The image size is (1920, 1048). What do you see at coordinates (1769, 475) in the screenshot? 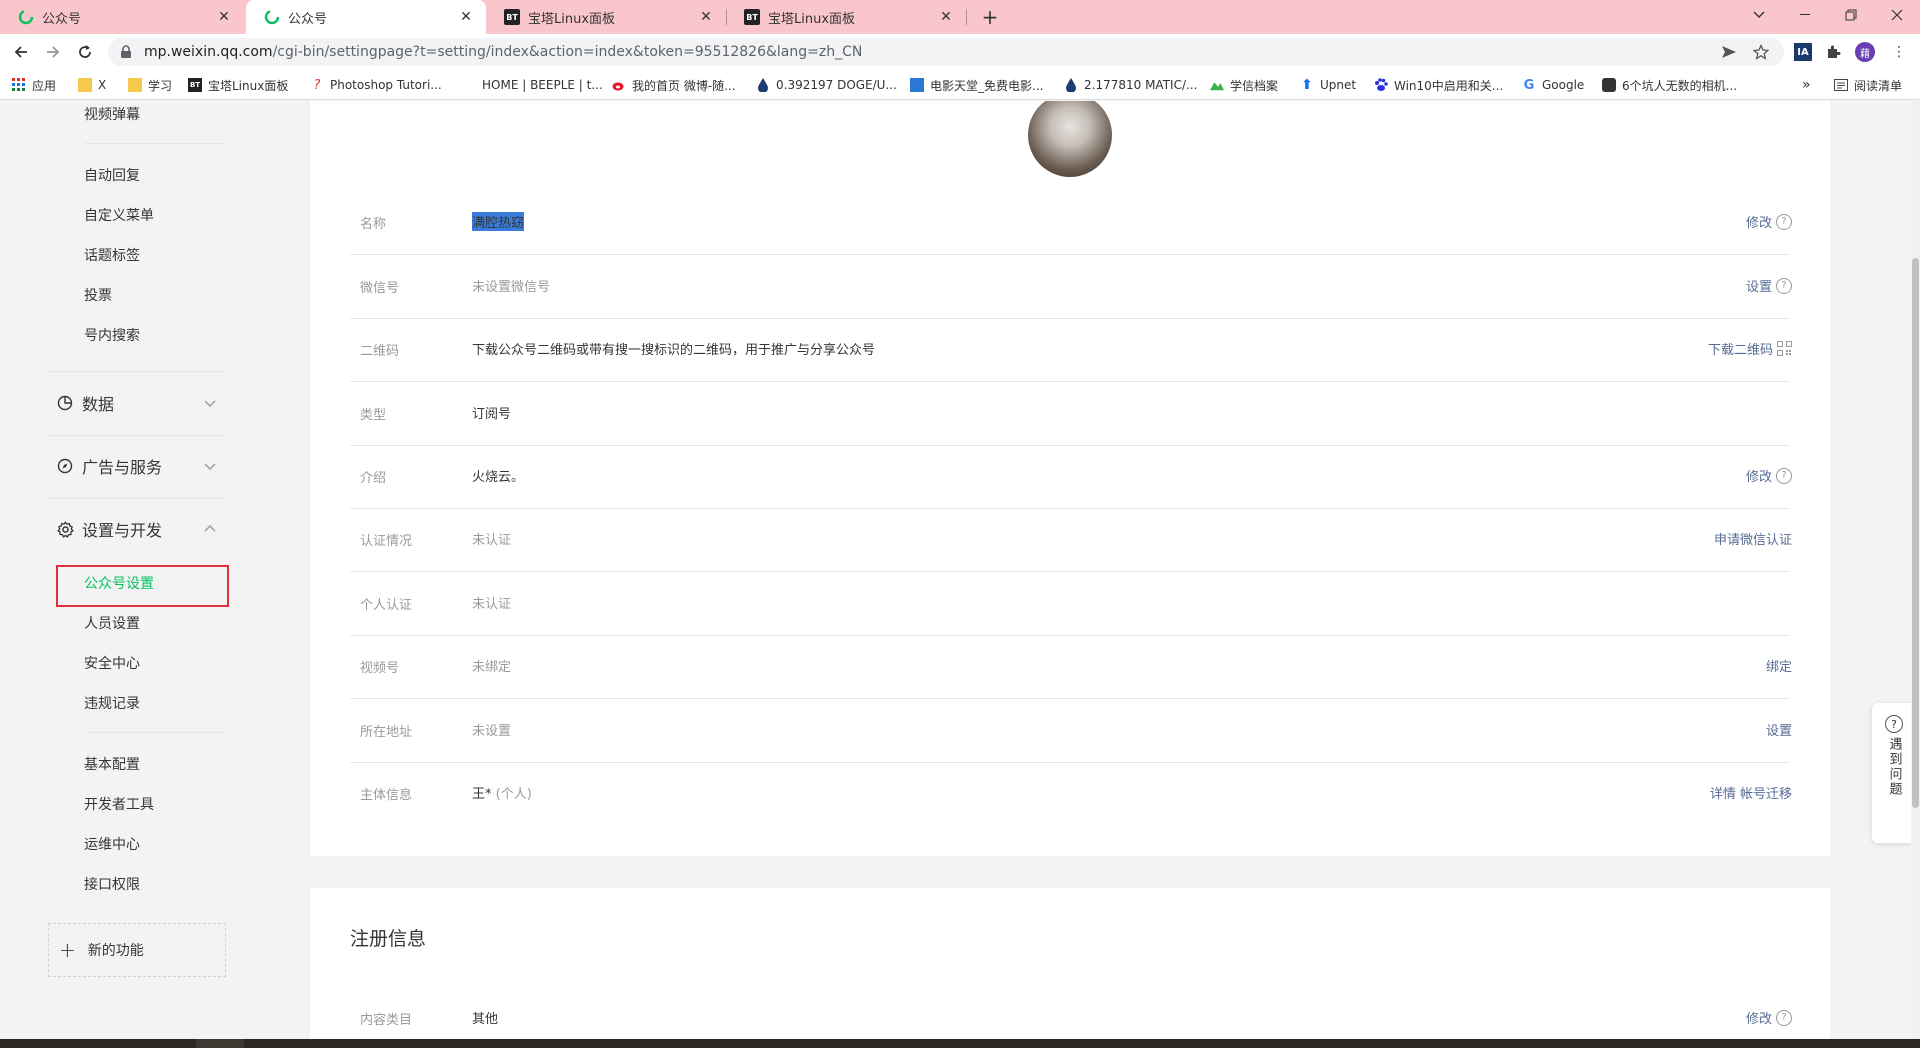
I see `edit-intro-link: 修改?` at bounding box center [1769, 475].